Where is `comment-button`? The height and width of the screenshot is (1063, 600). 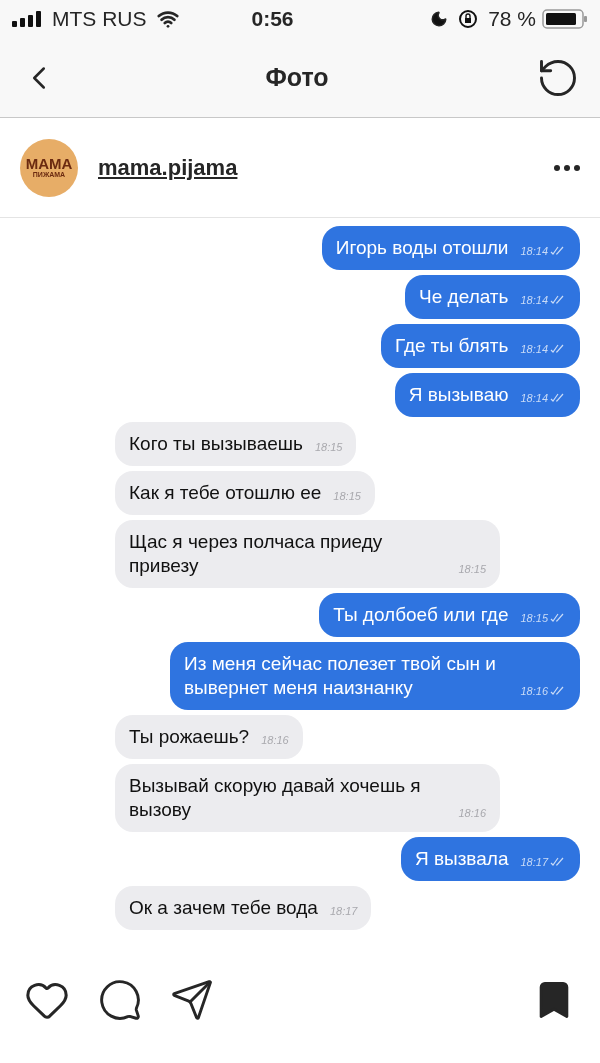
comment-button is located at coordinates (120, 1000).